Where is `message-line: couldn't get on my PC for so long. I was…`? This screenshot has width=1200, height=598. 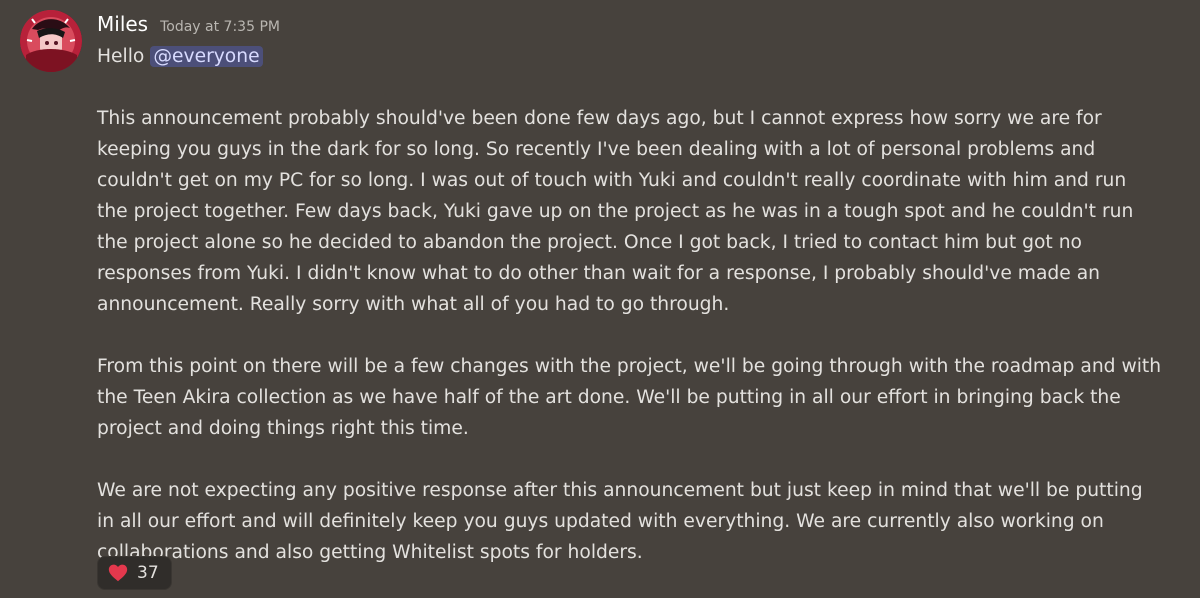
message-line: couldn't get on my PC for so long. I was… is located at coordinates (612, 180).